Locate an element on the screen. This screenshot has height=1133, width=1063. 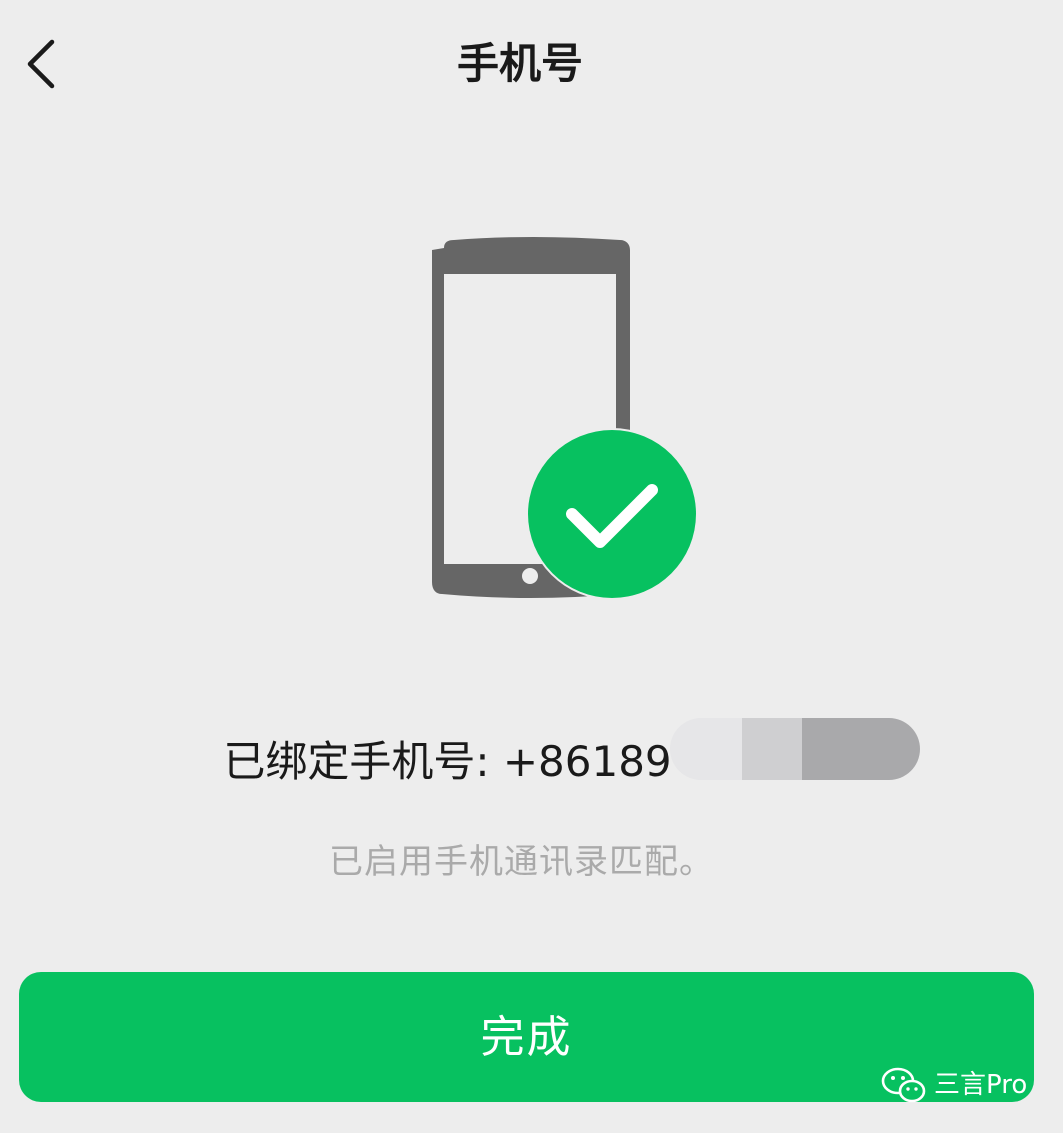
phone-bound-illustration is located at coordinates (565, 420).